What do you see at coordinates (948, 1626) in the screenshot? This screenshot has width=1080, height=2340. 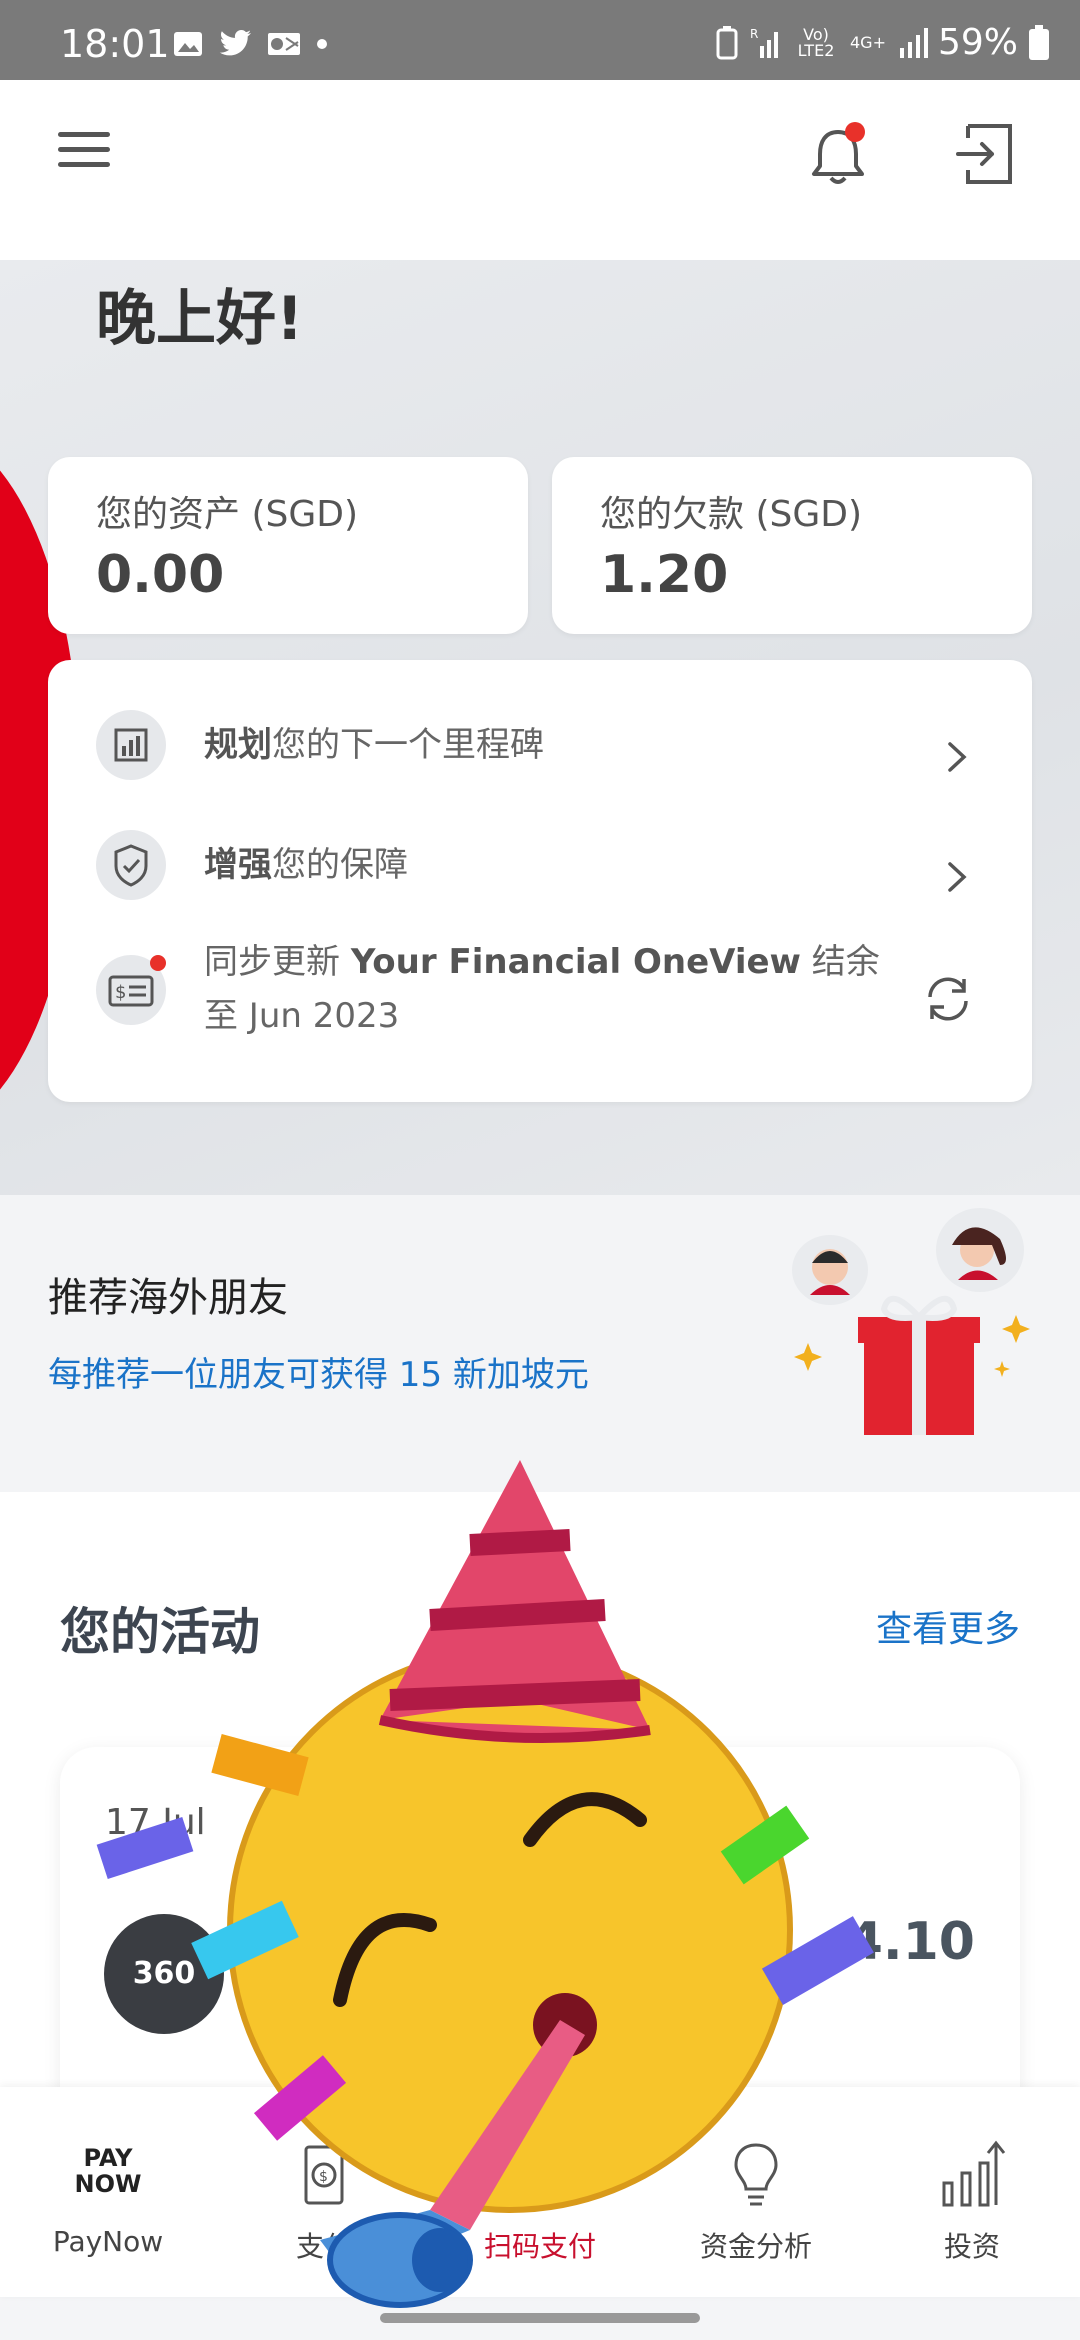 I see `see-more-link: 查看更多` at bounding box center [948, 1626].